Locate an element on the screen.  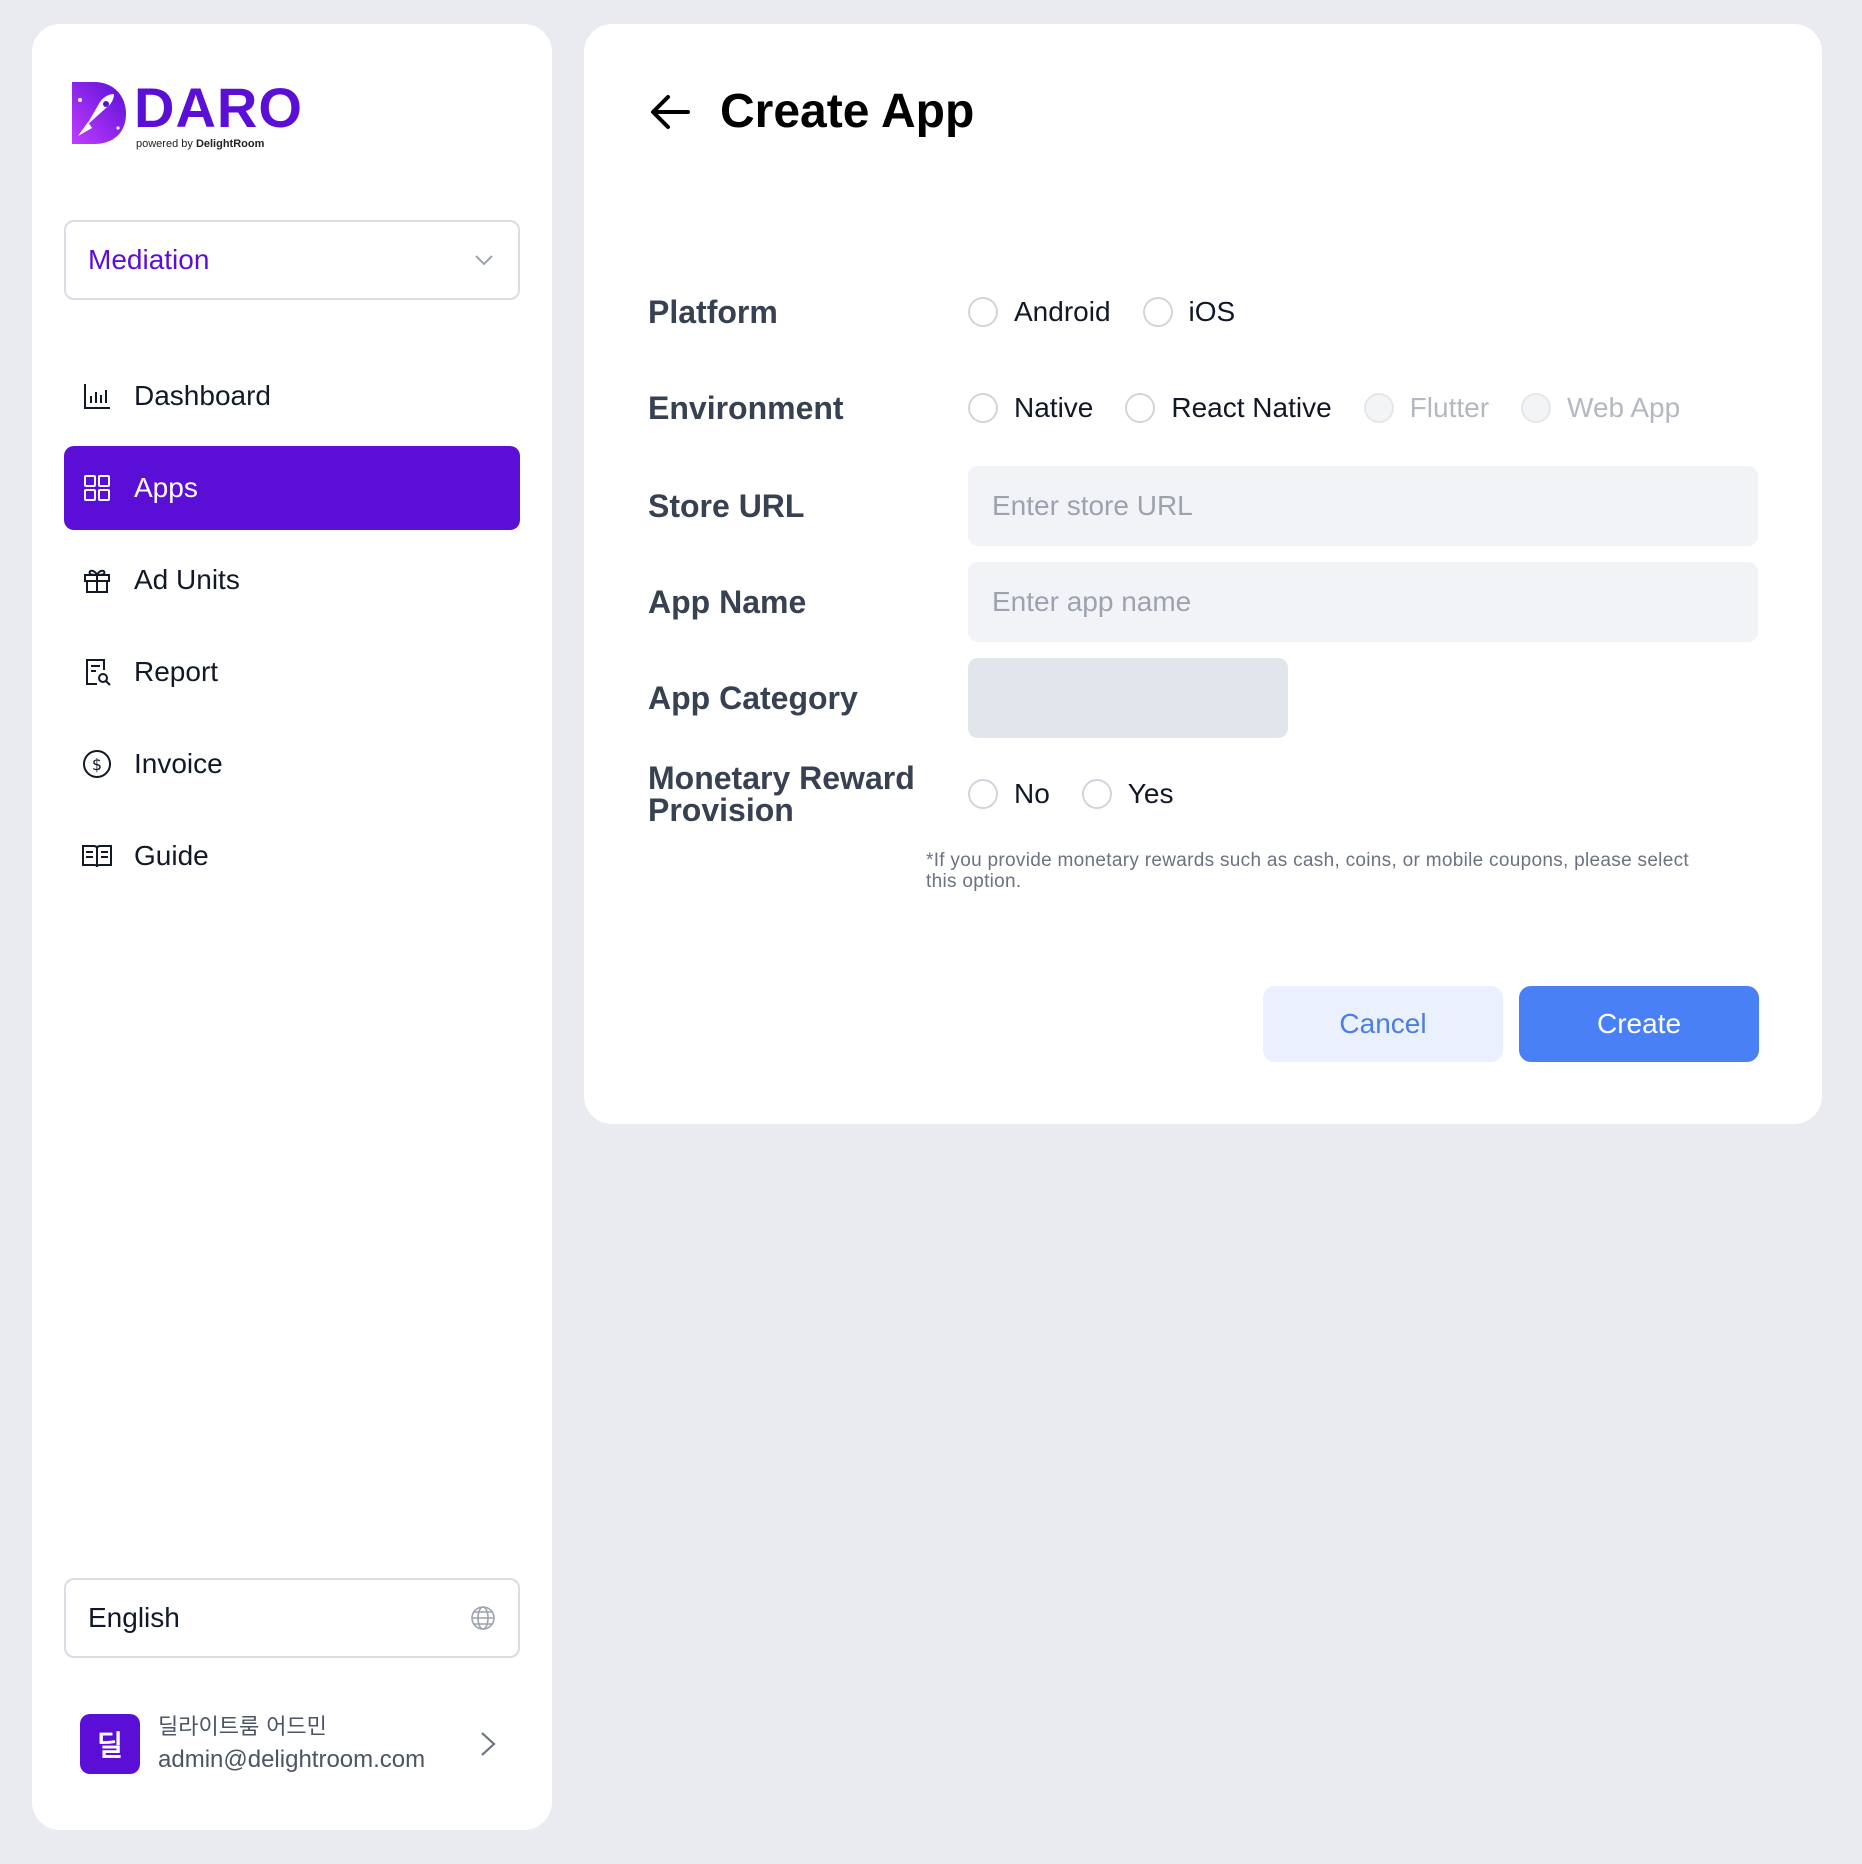
daro-logo: DARO powered by DelightRoom is located at coordinates (183, 114).